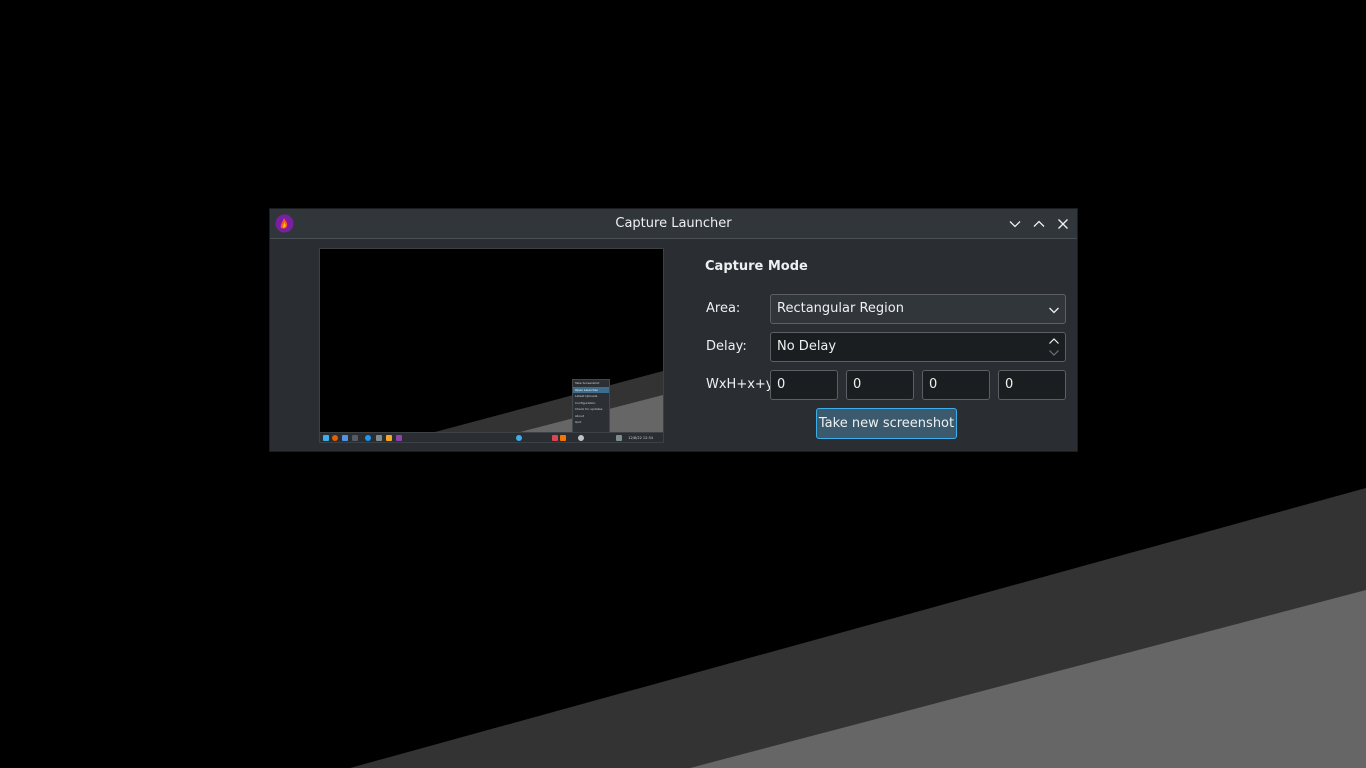 The height and width of the screenshot is (768, 1366). Describe the element at coordinates (807, 346) in the screenshot. I see `delay-spinbox-value: No Delay` at that location.